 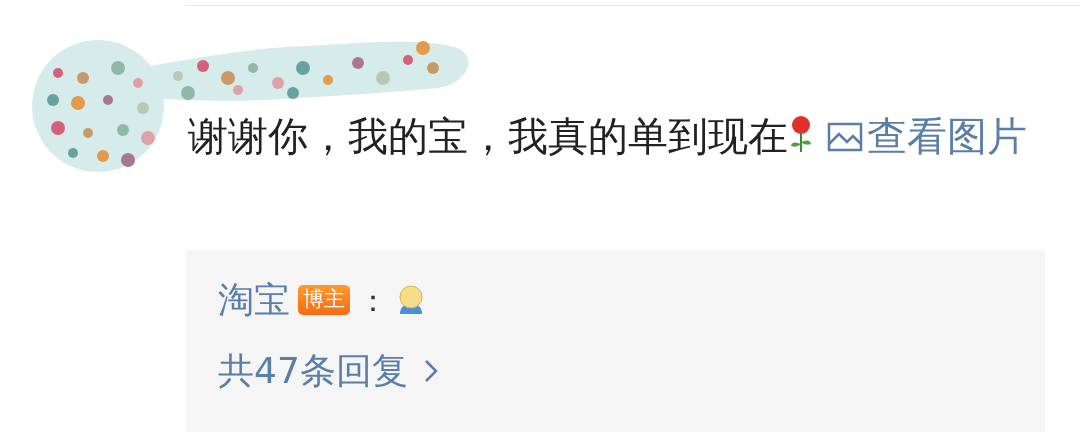 What do you see at coordinates (254, 300) in the screenshot?
I see `author-name: 淘宝` at bounding box center [254, 300].